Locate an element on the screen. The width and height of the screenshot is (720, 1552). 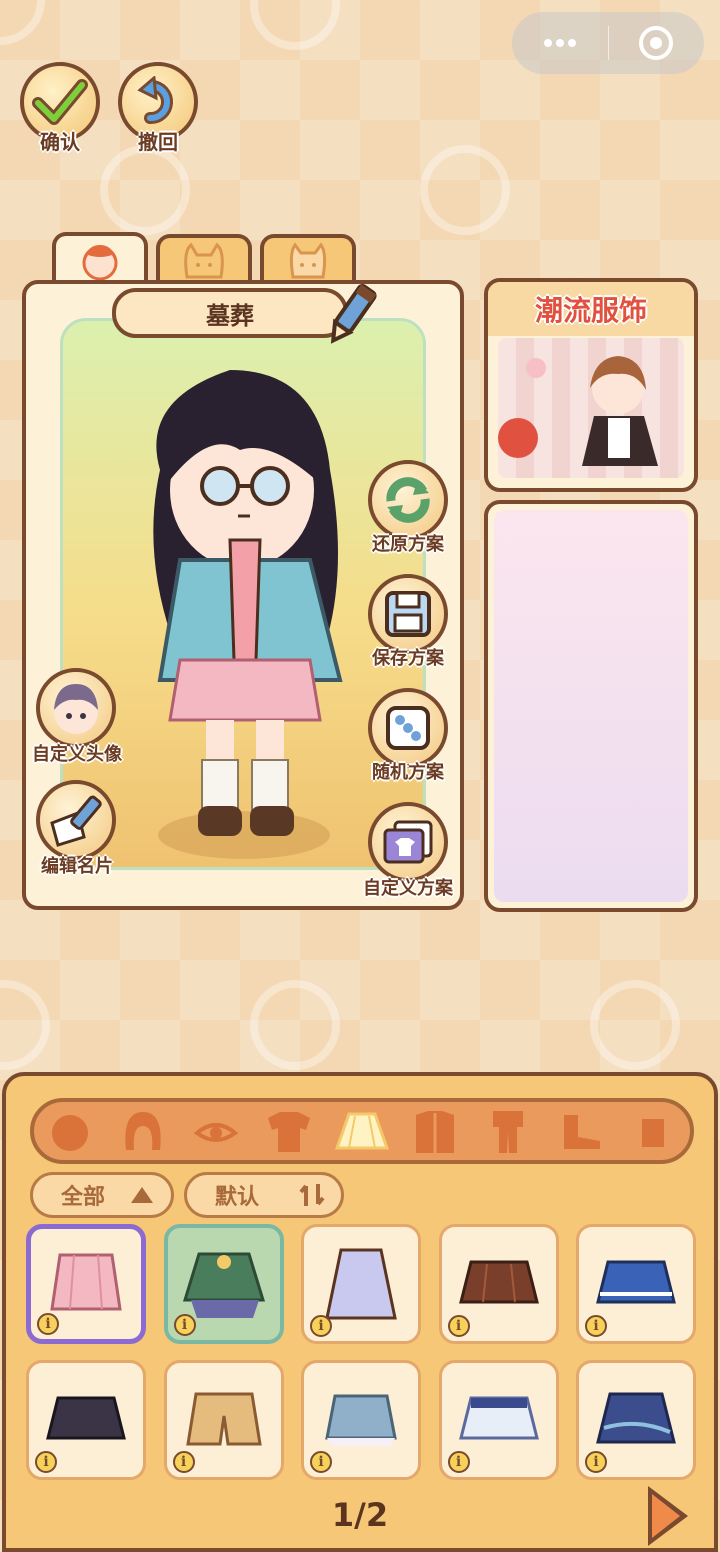
confirm-button: 确认 is located at coordinates (60, 108).